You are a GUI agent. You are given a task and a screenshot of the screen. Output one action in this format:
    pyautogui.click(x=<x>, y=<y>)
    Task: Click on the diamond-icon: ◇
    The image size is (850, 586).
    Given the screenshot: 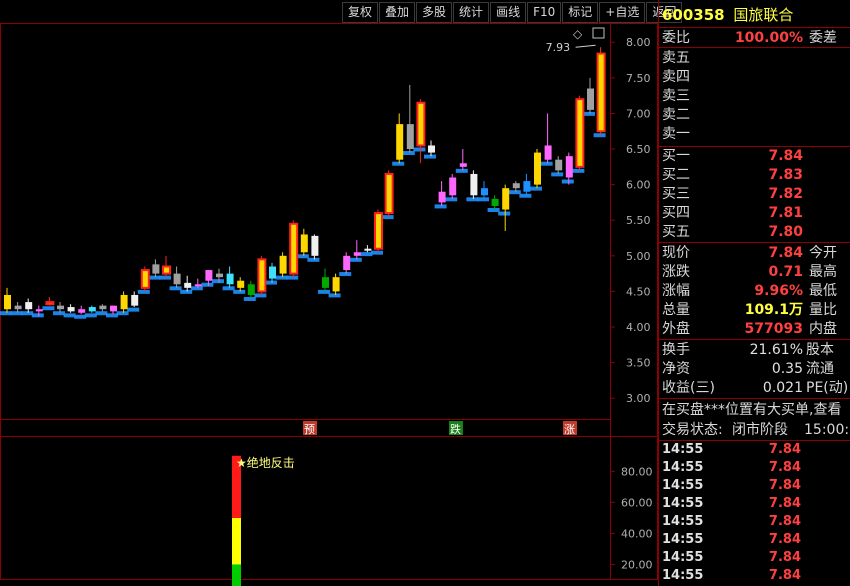 What is the action you would take?
    pyautogui.click(x=578, y=34)
    